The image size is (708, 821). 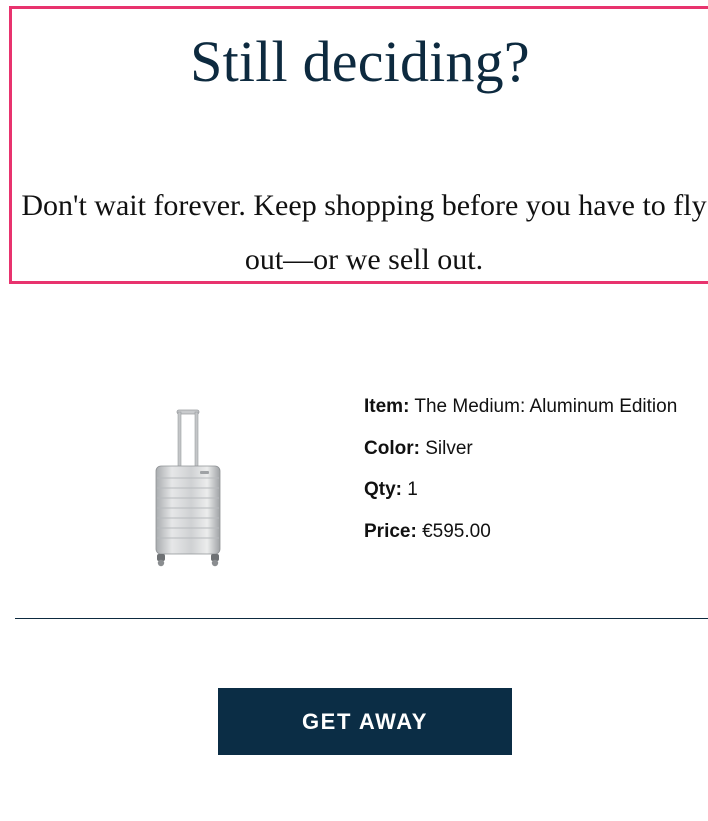 I want to click on color-value: Silver, so click(x=449, y=448).